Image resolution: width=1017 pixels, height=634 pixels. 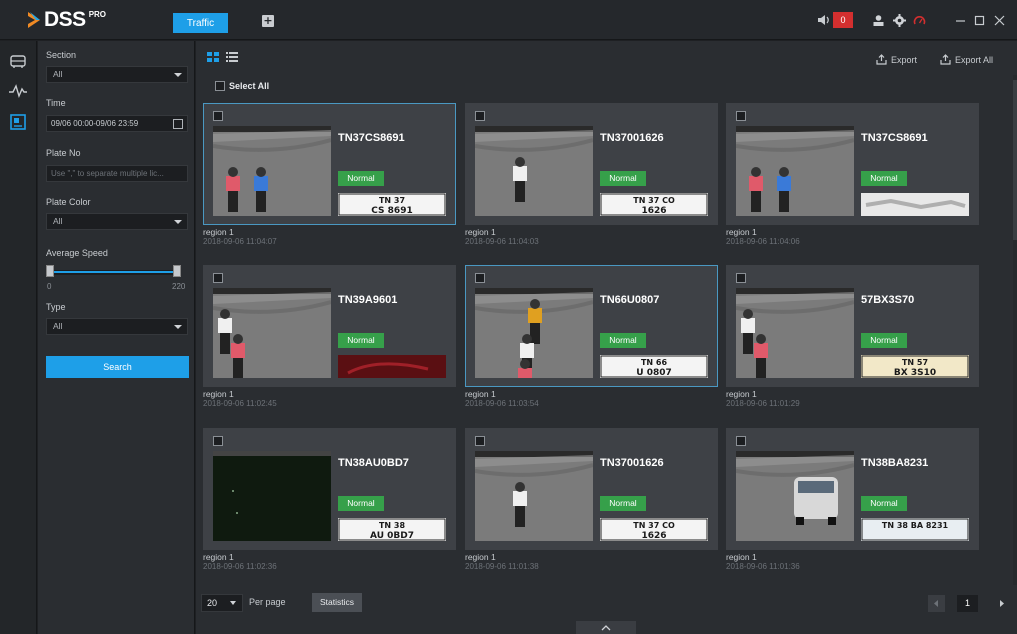 What do you see at coordinates (178, 124) in the screenshot?
I see `calendar-icon` at bounding box center [178, 124].